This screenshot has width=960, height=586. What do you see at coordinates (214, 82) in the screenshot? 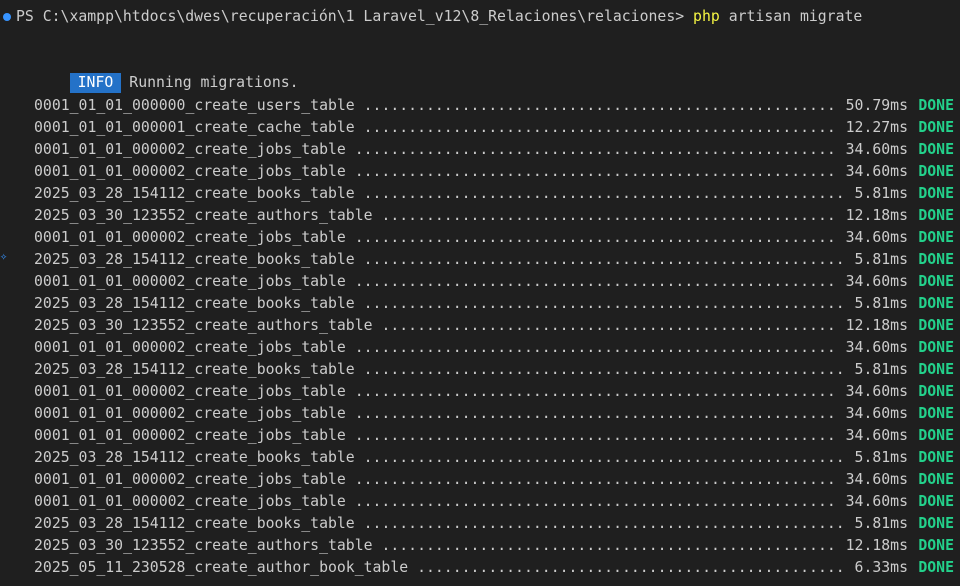
I see `info-message: Running migrations.` at bounding box center [214, 82].